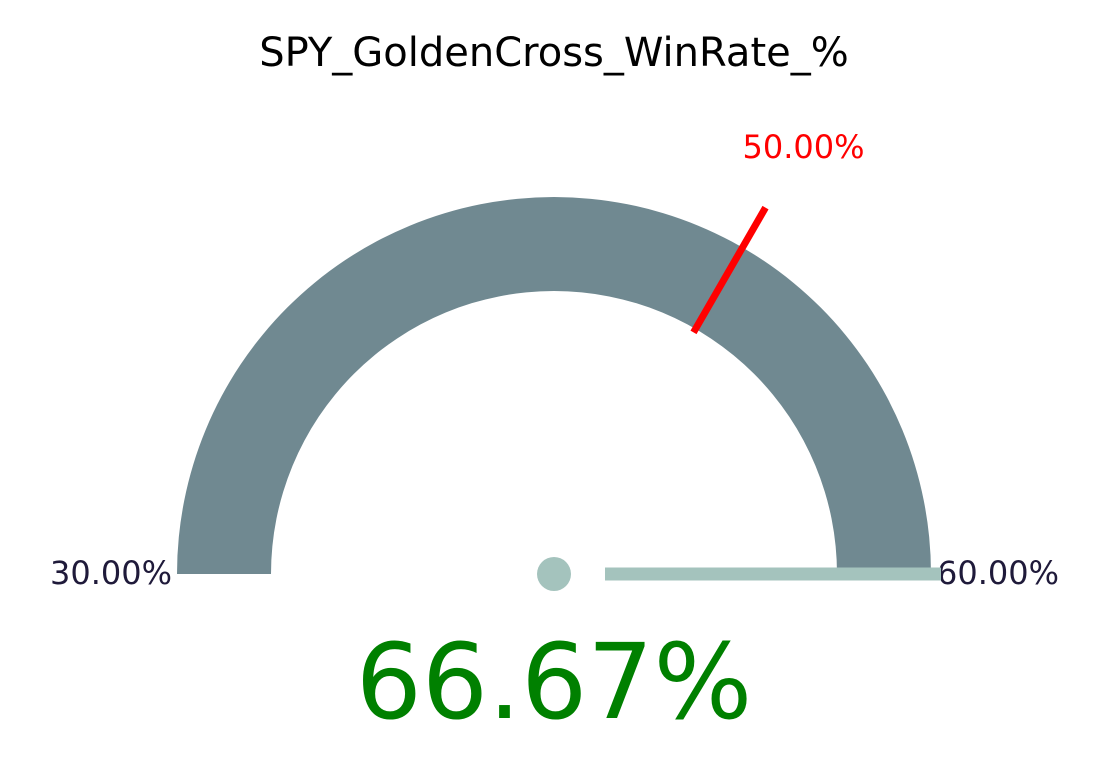  I want to click on chart-title: SPY_GoldenCross_WinRate_%, so click(554, 53).